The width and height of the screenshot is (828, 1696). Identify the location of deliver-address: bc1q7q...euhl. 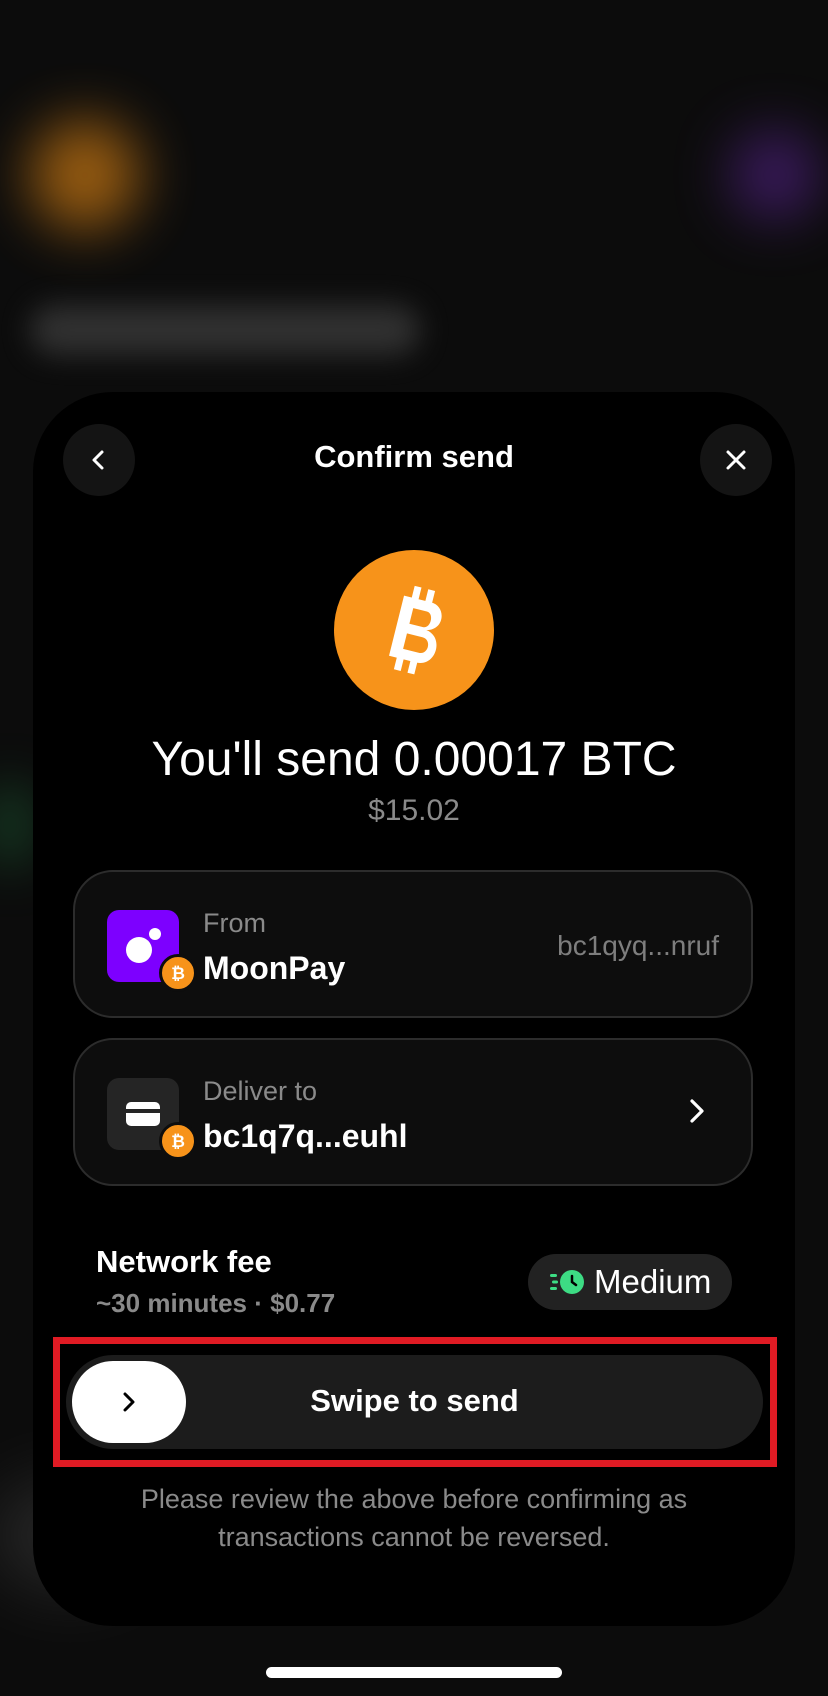
(305, 1136).